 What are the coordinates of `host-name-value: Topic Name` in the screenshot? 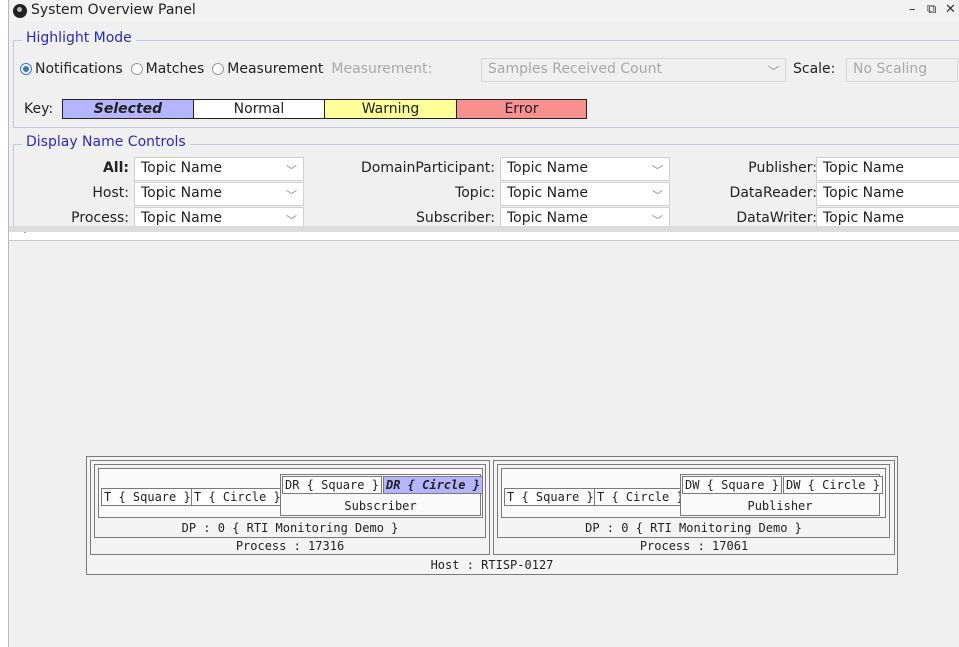 It's located at (181, 193).